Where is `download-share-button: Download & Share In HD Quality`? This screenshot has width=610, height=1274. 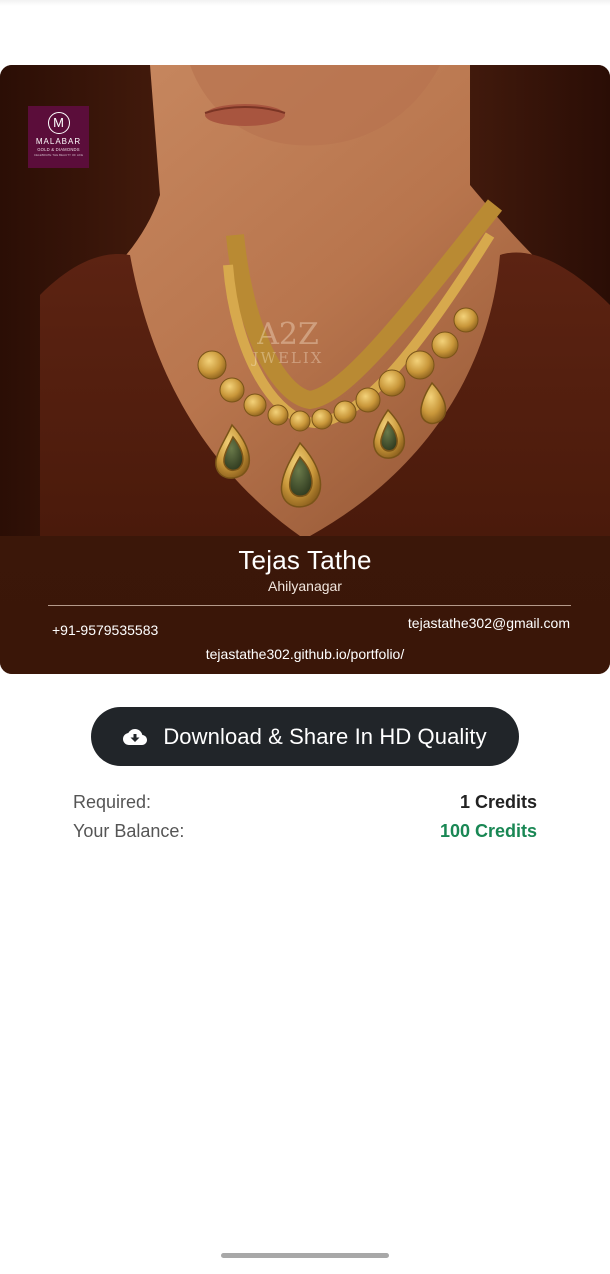
download-share-button: Download & Share In HD Quality is located at coordinates (305, 736).